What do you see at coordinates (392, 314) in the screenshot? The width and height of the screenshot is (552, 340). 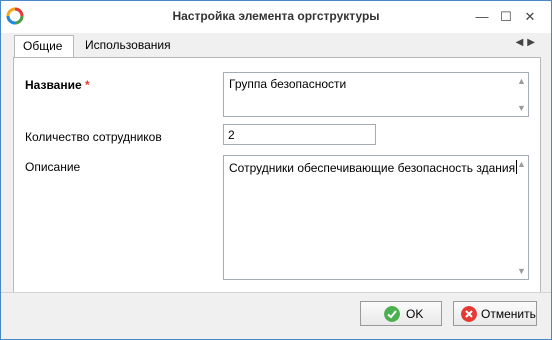 I see `check-icon` at bounding box center [392, 314].